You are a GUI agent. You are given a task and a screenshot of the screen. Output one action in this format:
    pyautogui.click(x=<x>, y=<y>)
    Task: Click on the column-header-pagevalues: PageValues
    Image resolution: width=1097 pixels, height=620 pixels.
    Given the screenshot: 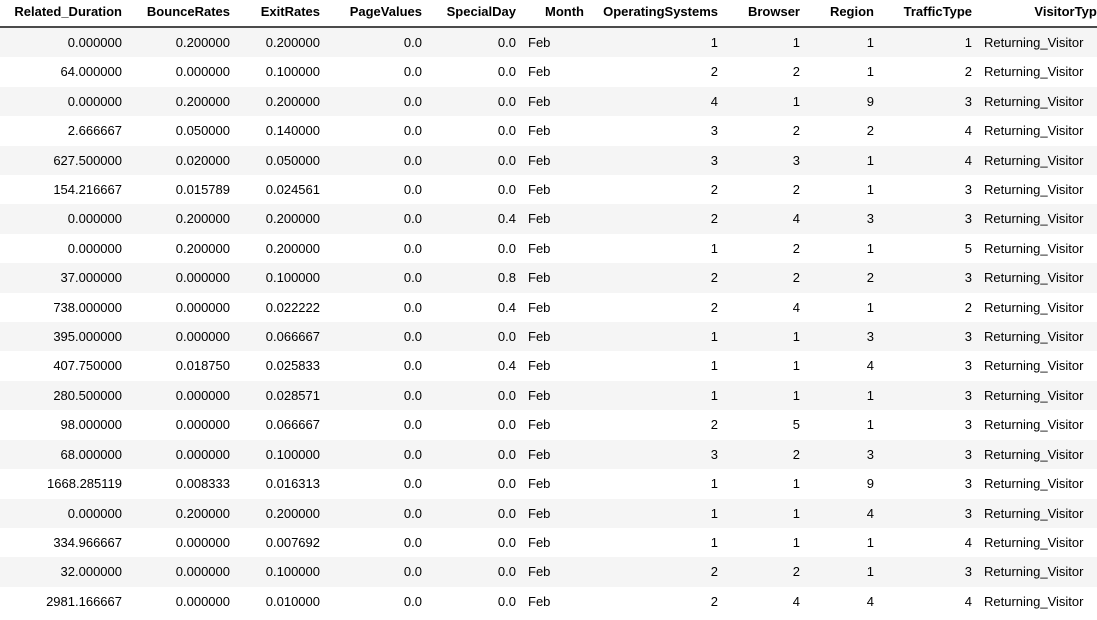 What is the action you would take?
    pyautogui.click(x=377, y=14)
    